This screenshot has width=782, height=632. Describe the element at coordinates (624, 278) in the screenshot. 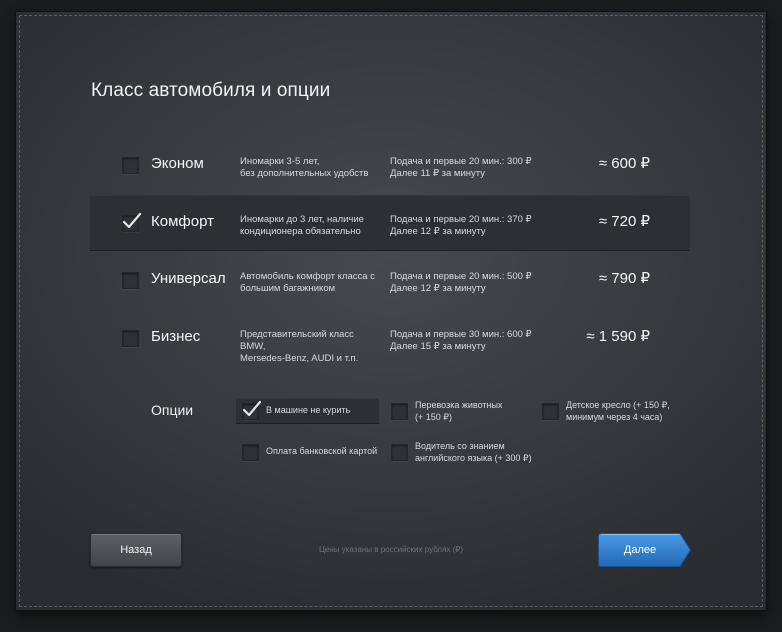

I see `class-price: ≈ 790 ₽` at that location.